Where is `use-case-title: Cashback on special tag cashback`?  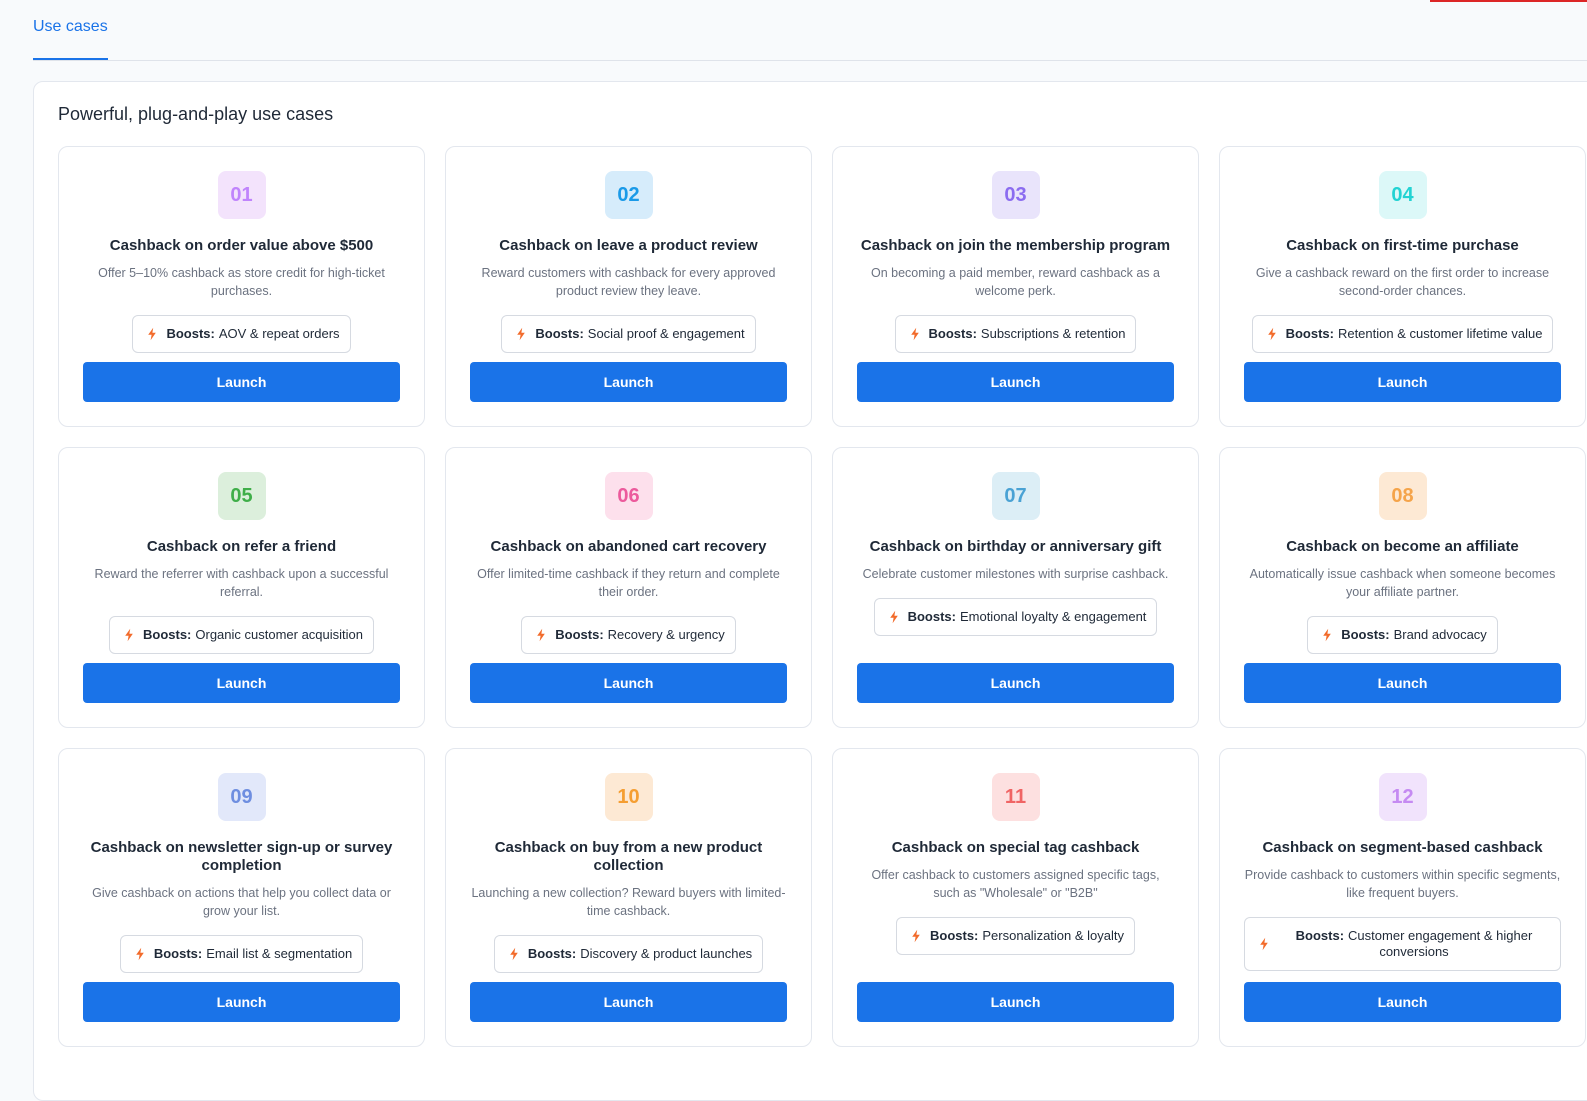
use-case-title: Cashback on special tag cashback is located at coordinates (1015, 847).